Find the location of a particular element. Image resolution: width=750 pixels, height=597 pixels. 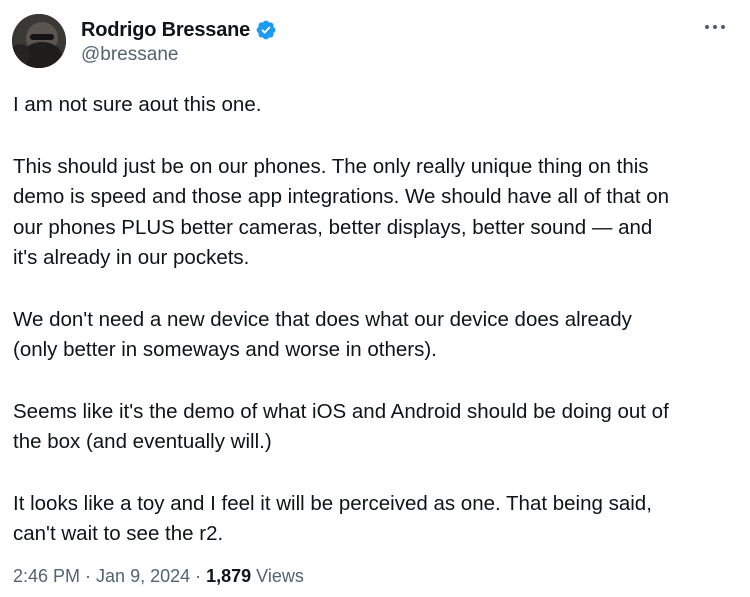

views-label: Views is located at coordinates (277, 576).